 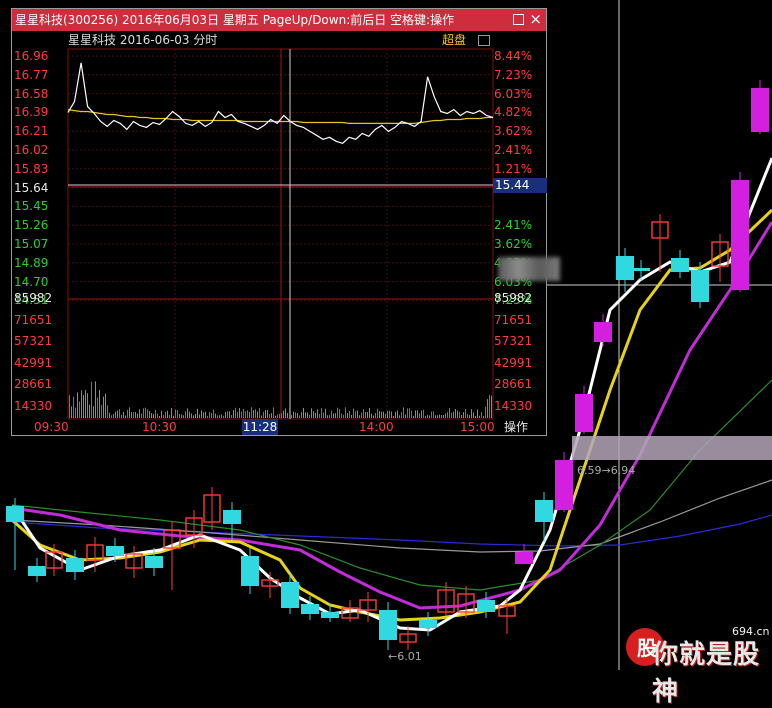 What do you see at coordinates (516, 427) in the screenshot?
I see `operate-button: 操作` at bounding box center [516, 427].